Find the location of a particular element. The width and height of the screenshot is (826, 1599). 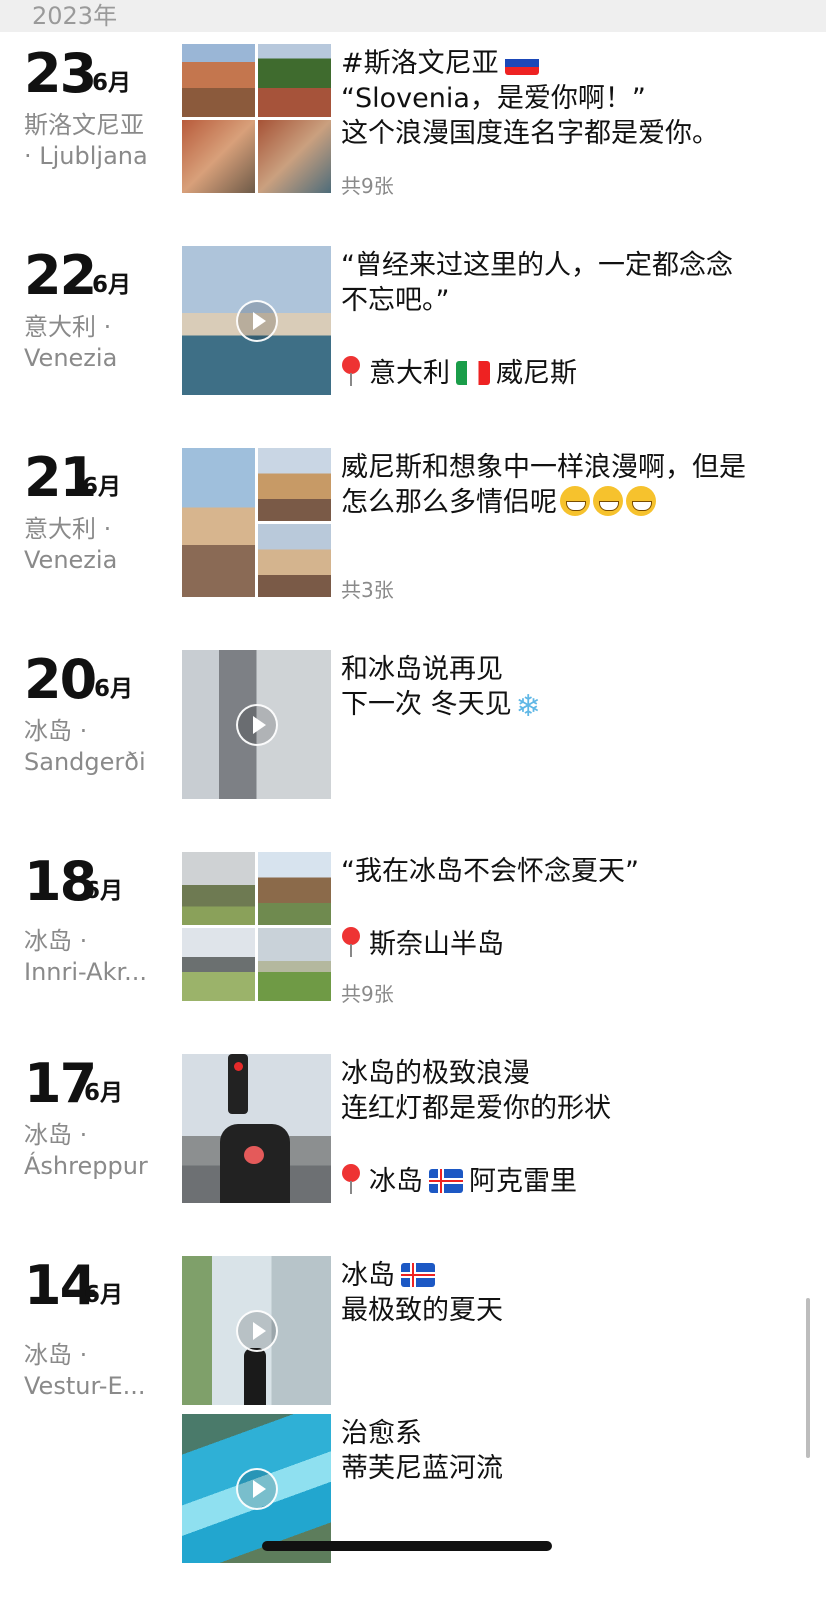

photo-count: 共3张 is located at coordinates (367, 590).